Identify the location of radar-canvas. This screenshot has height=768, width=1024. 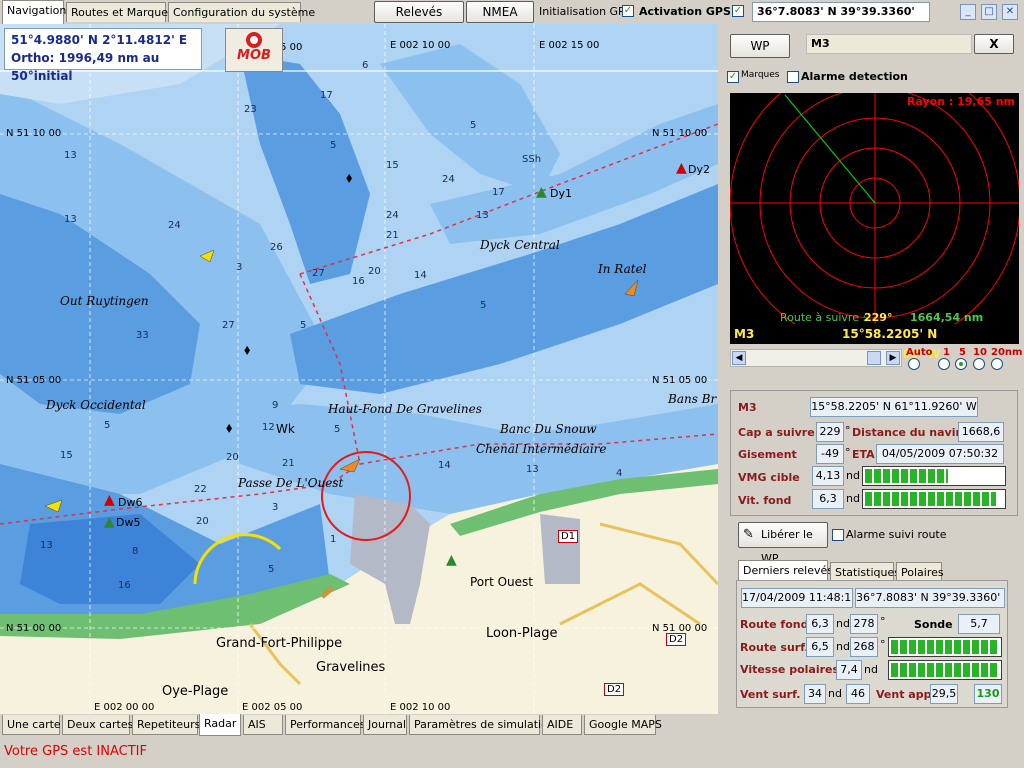
(875, 203).